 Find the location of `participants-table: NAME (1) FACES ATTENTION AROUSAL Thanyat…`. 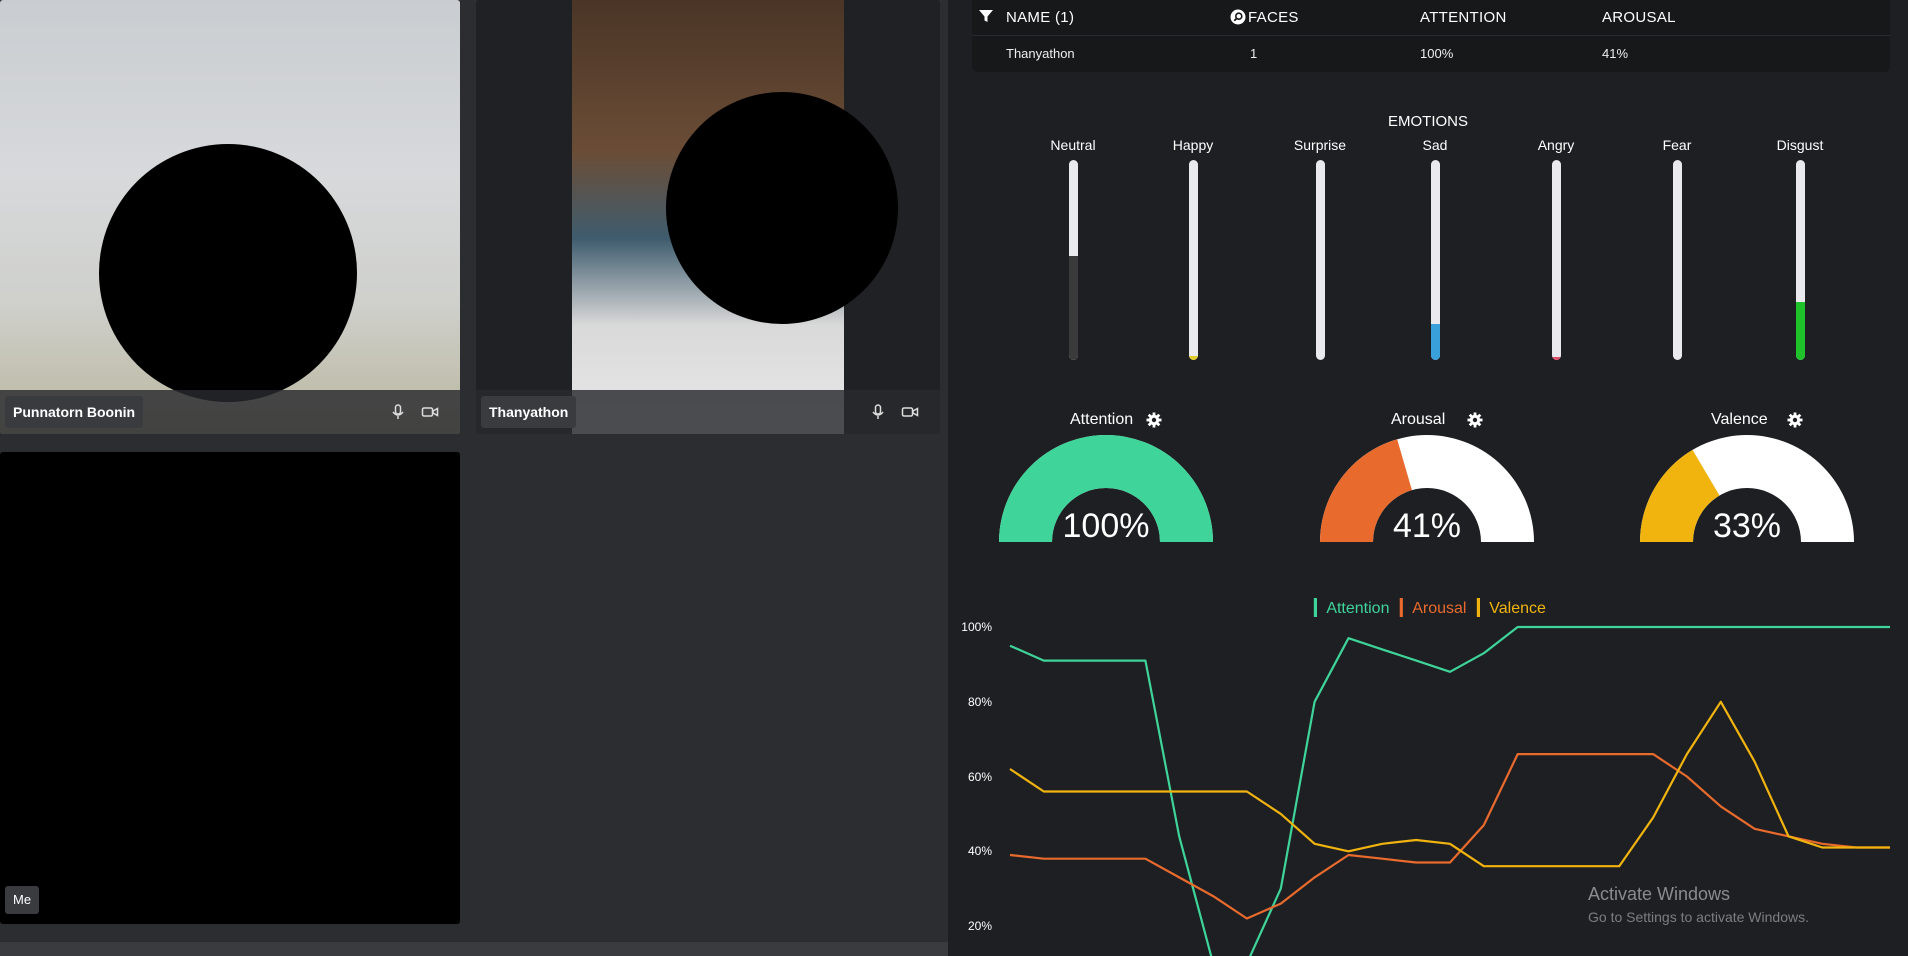

participants-table: NAME (1) FACES ATTENTION AROUSAL Thanyat… is located at coordinates (1431, 36).